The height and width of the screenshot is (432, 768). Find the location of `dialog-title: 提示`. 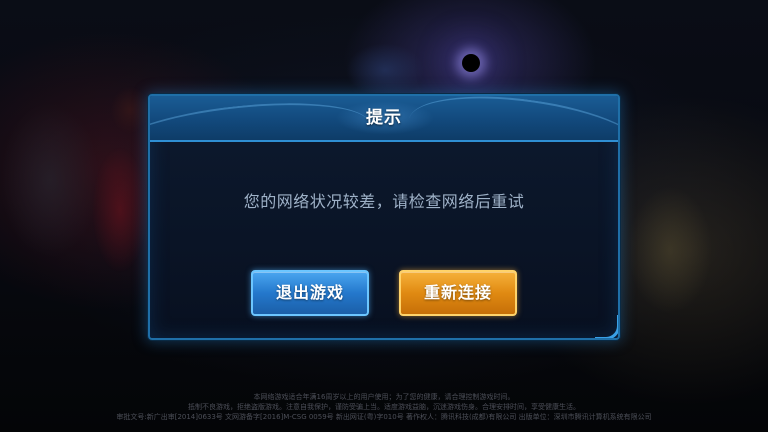

dialog-title: 提示 is located at coordinates (384, 118).